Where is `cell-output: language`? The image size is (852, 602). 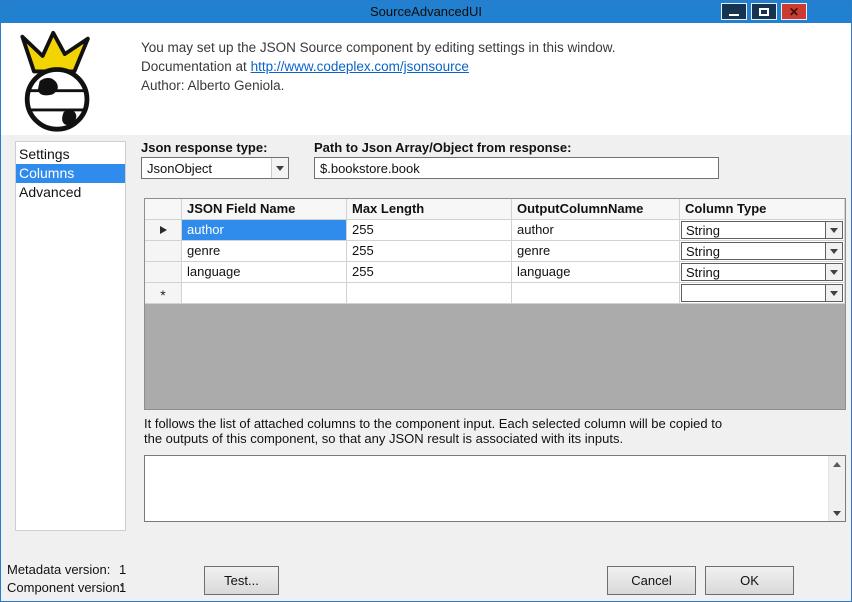
cell-output: language is located at coordinates (596, 272).